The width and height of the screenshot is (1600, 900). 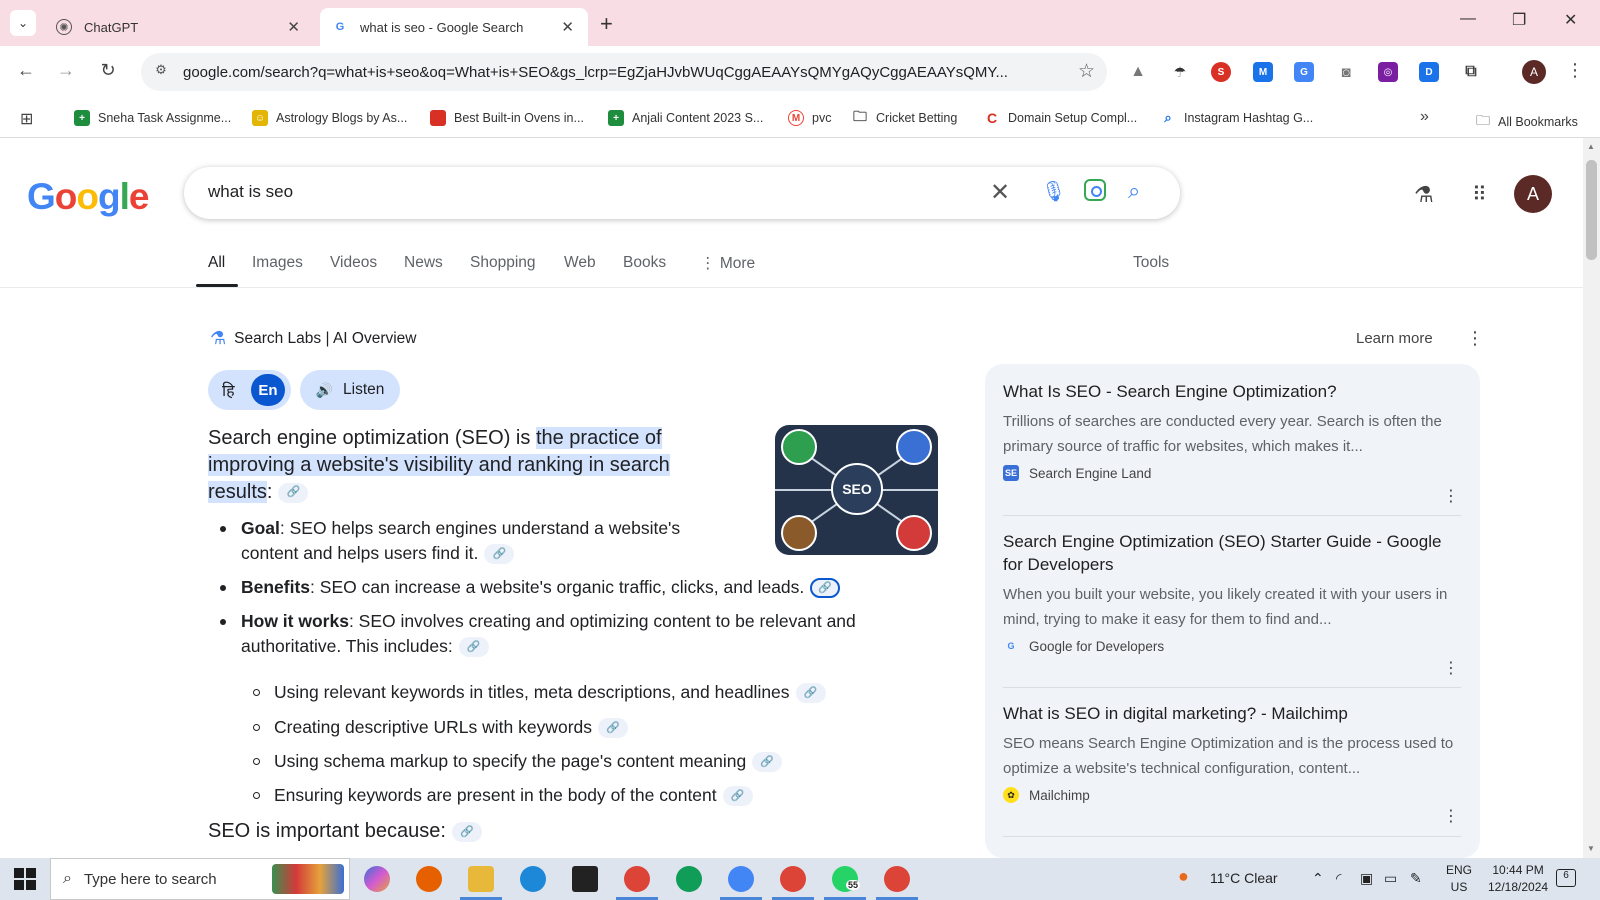 What do you see at coordinates (1479, 194) in the screenshot?
I see `google-apps-icon: ⠿` at bounding box center [1479, 194].